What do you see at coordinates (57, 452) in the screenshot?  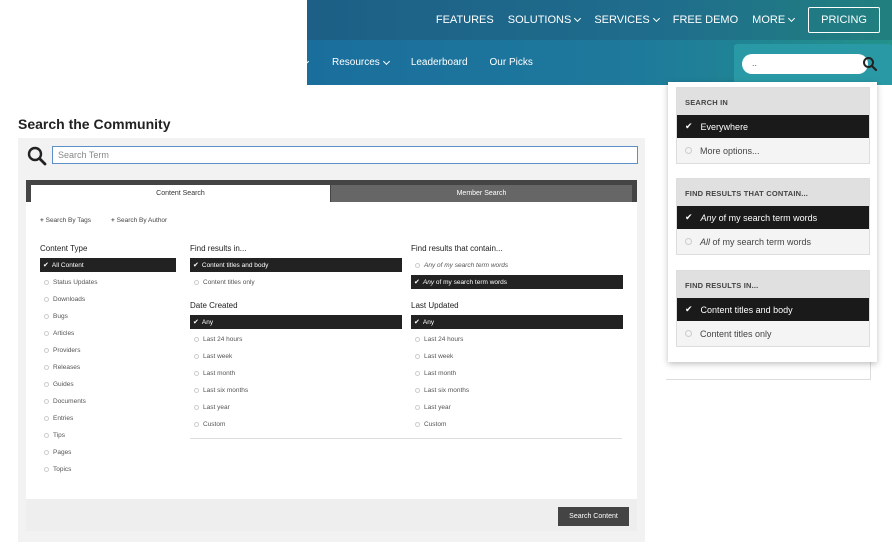 I see `content-type-option: Pages` at bounding box center [57, 452].